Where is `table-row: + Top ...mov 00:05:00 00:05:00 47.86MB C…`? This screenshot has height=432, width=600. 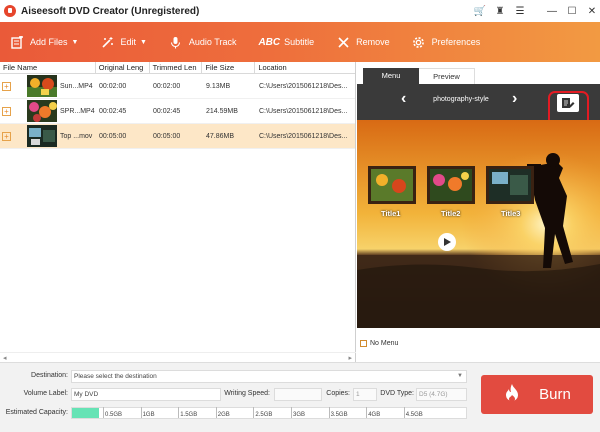 table-row: + Top ...mov 00:05:00 00:05:00 47.86MB C… is located at coordinates (177, 136).